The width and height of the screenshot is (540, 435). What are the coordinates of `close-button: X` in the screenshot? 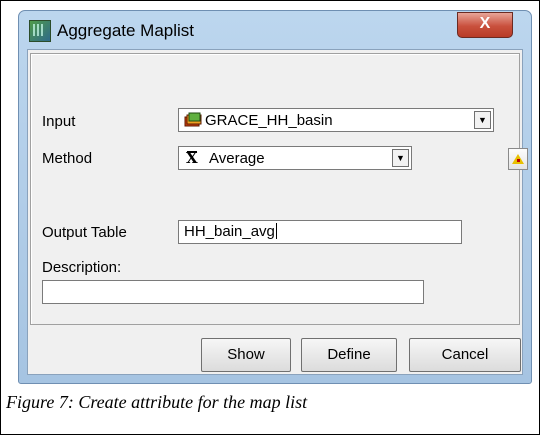 It's located at (485, 25).